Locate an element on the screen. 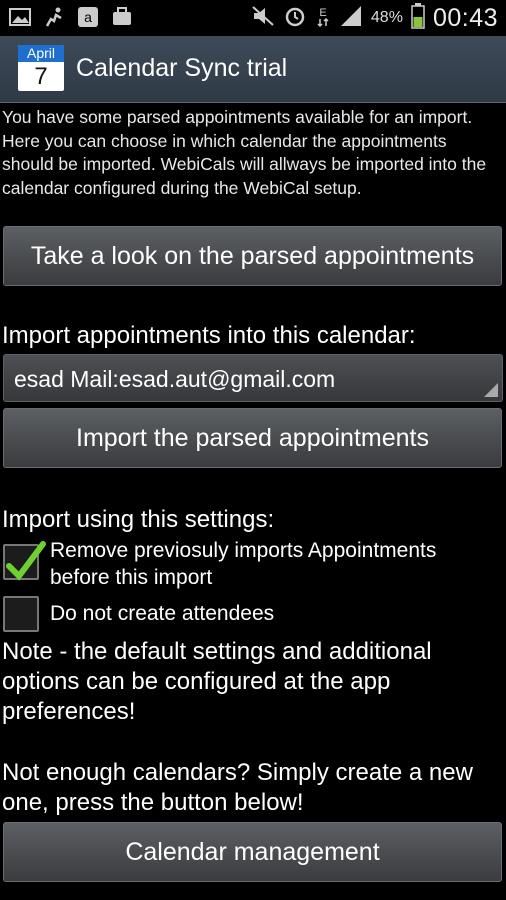  briefcase-icon is located at coordinates (122, 17).